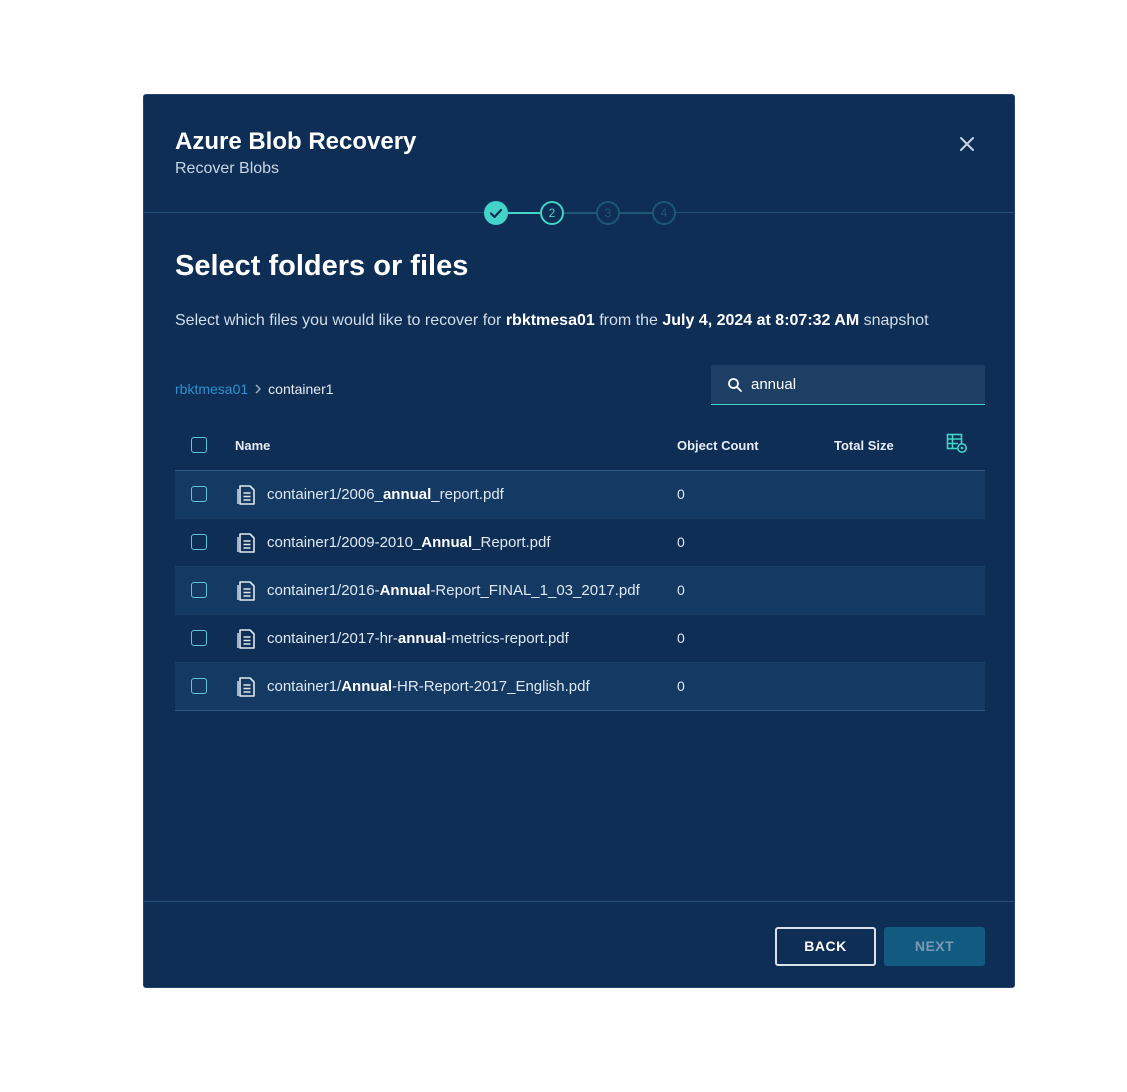  Describe the element at coordinates (579, 901) in the screenshot. I see `footer-divider` at that location.